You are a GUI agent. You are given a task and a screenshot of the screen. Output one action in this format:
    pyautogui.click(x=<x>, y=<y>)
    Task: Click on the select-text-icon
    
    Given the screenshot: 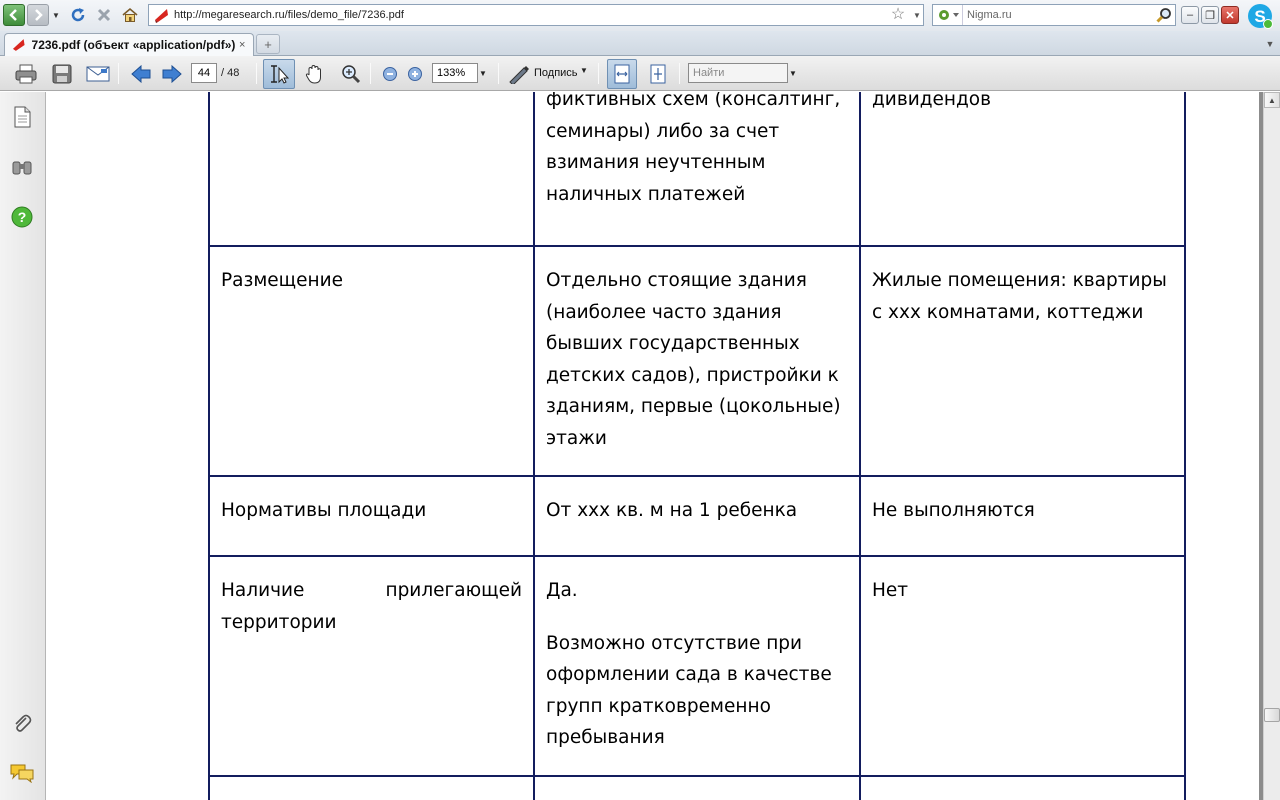 What is the action you would take?
    pyautogui.click(x=280, y=74)
    